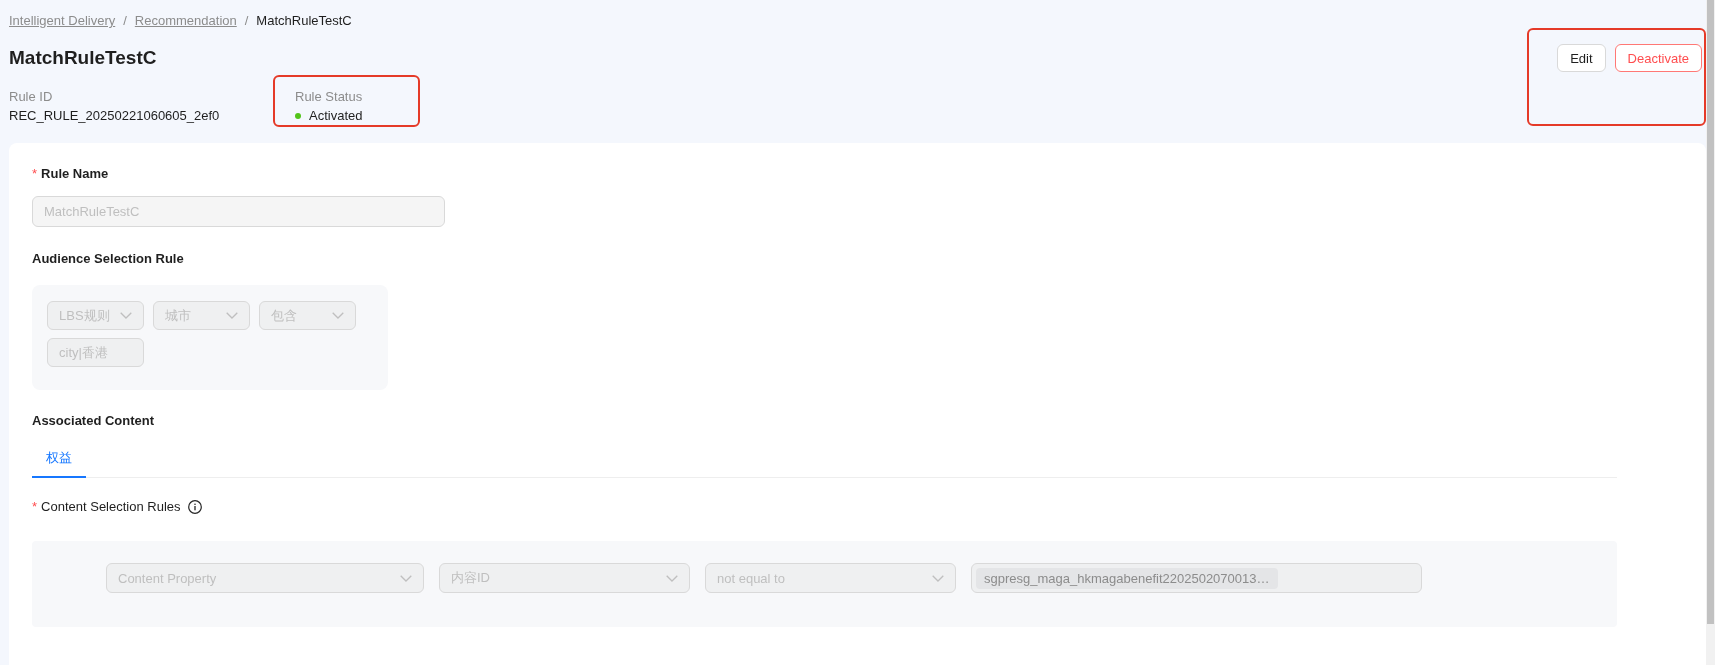 Image resolution: width=1715 pixels, height=665 pixels. I want to click on field-label: Rule ID, so click(31, 97).